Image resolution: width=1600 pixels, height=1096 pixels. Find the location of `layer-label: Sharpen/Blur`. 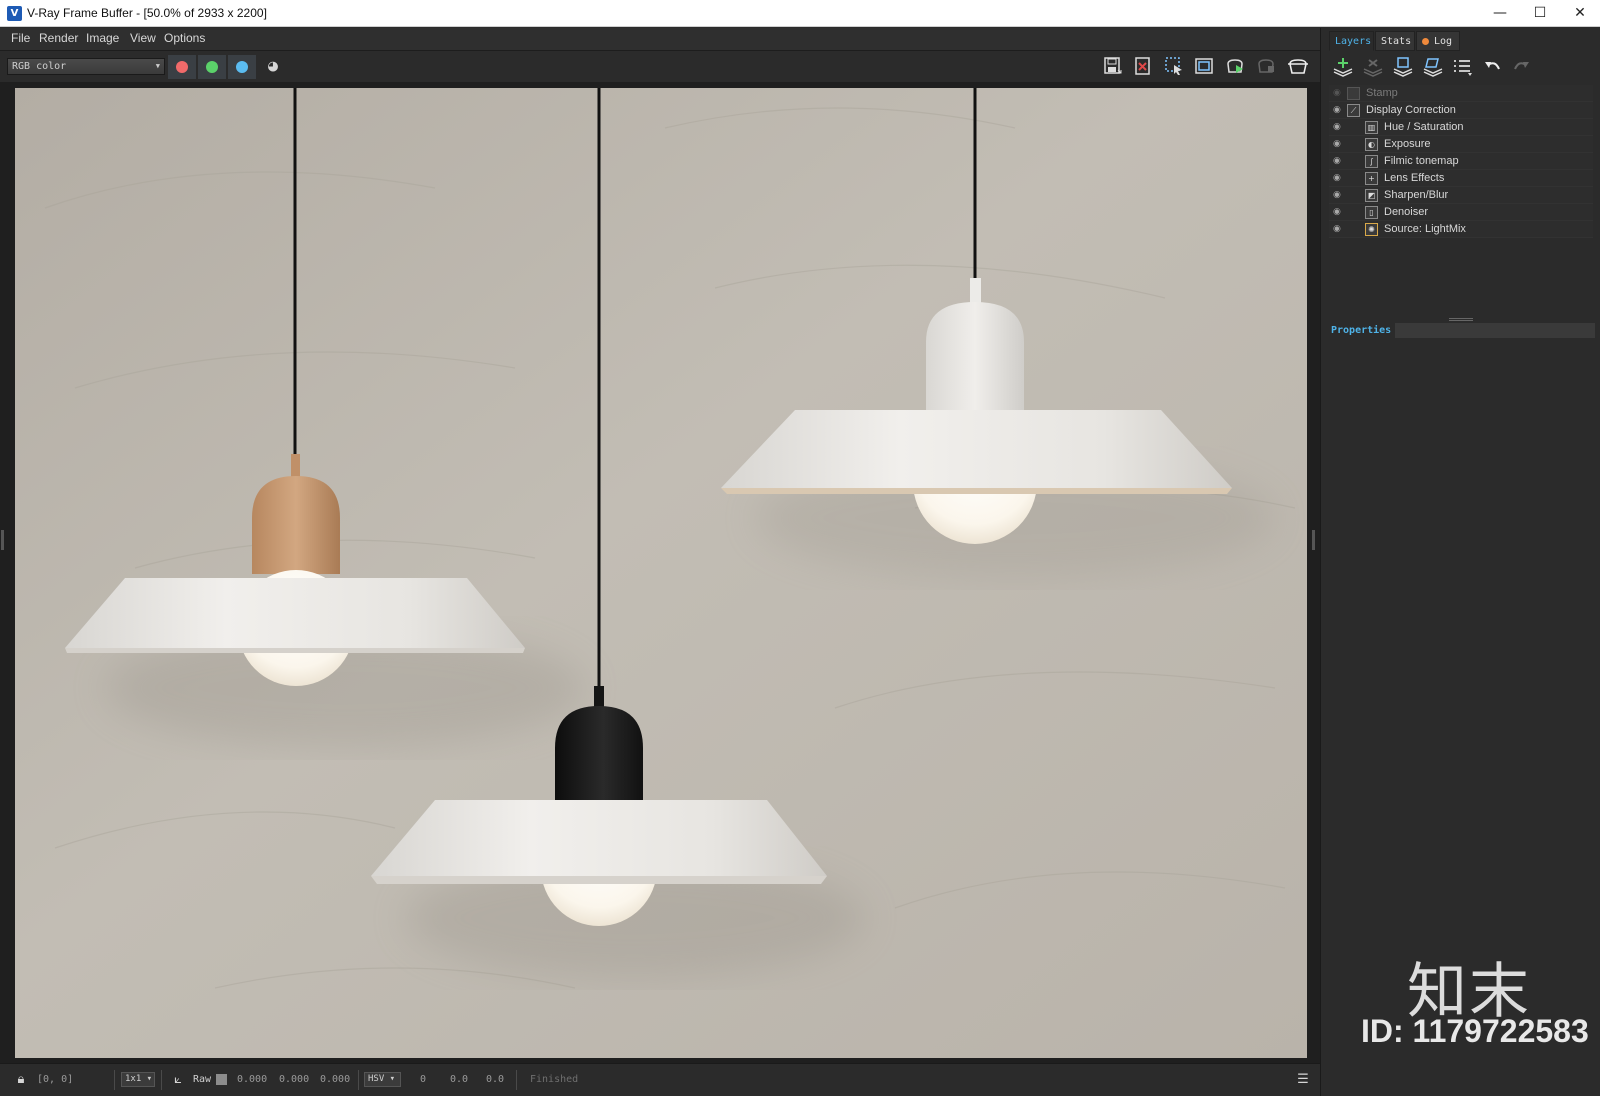

layer-label: Sharpen/Blur is located at coordinates (1416, 195).